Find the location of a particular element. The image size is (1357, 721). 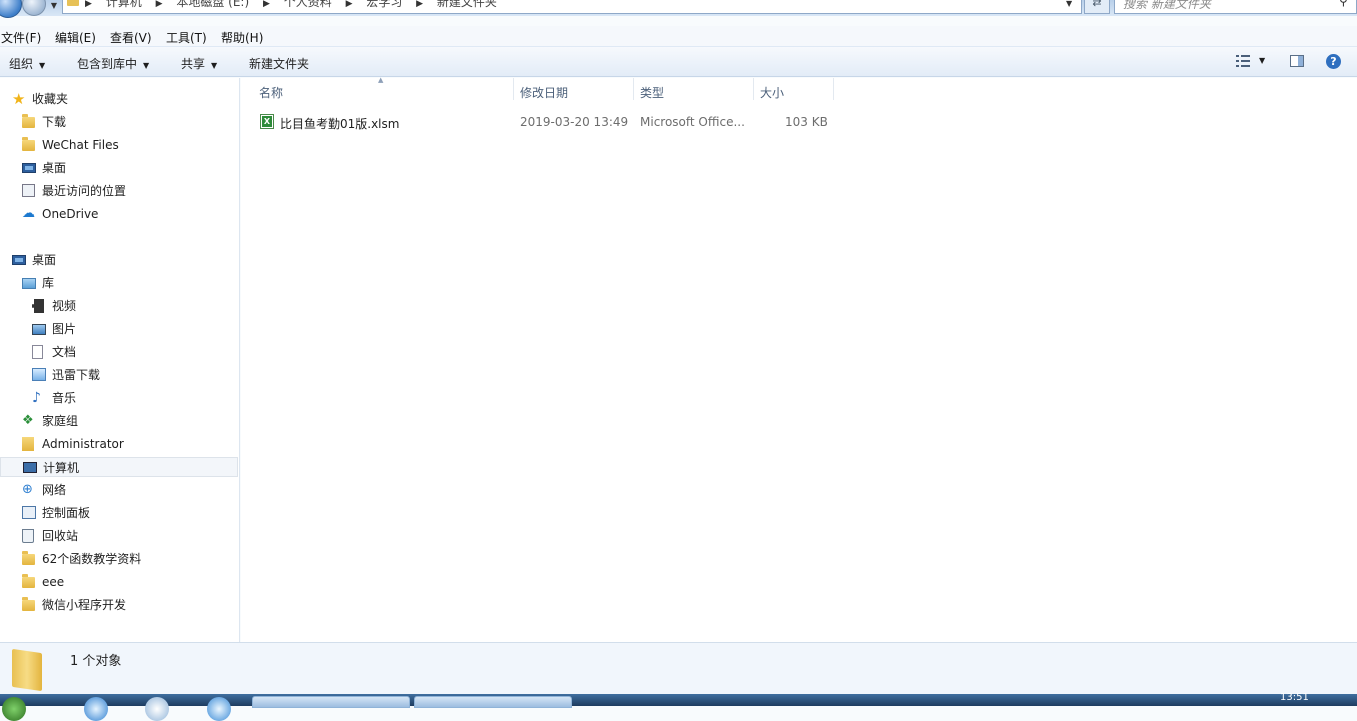

nav-item-recent-places: 最近访问的位置 is located at coordinates (122, 191).